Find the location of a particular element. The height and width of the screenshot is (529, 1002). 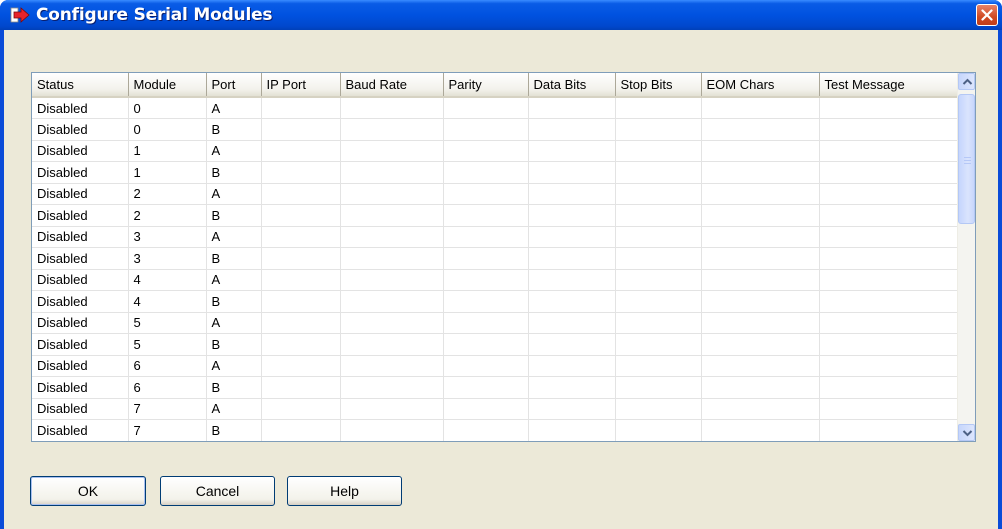

table-row: Disabled 5 A is located at coordinates (496, 323).